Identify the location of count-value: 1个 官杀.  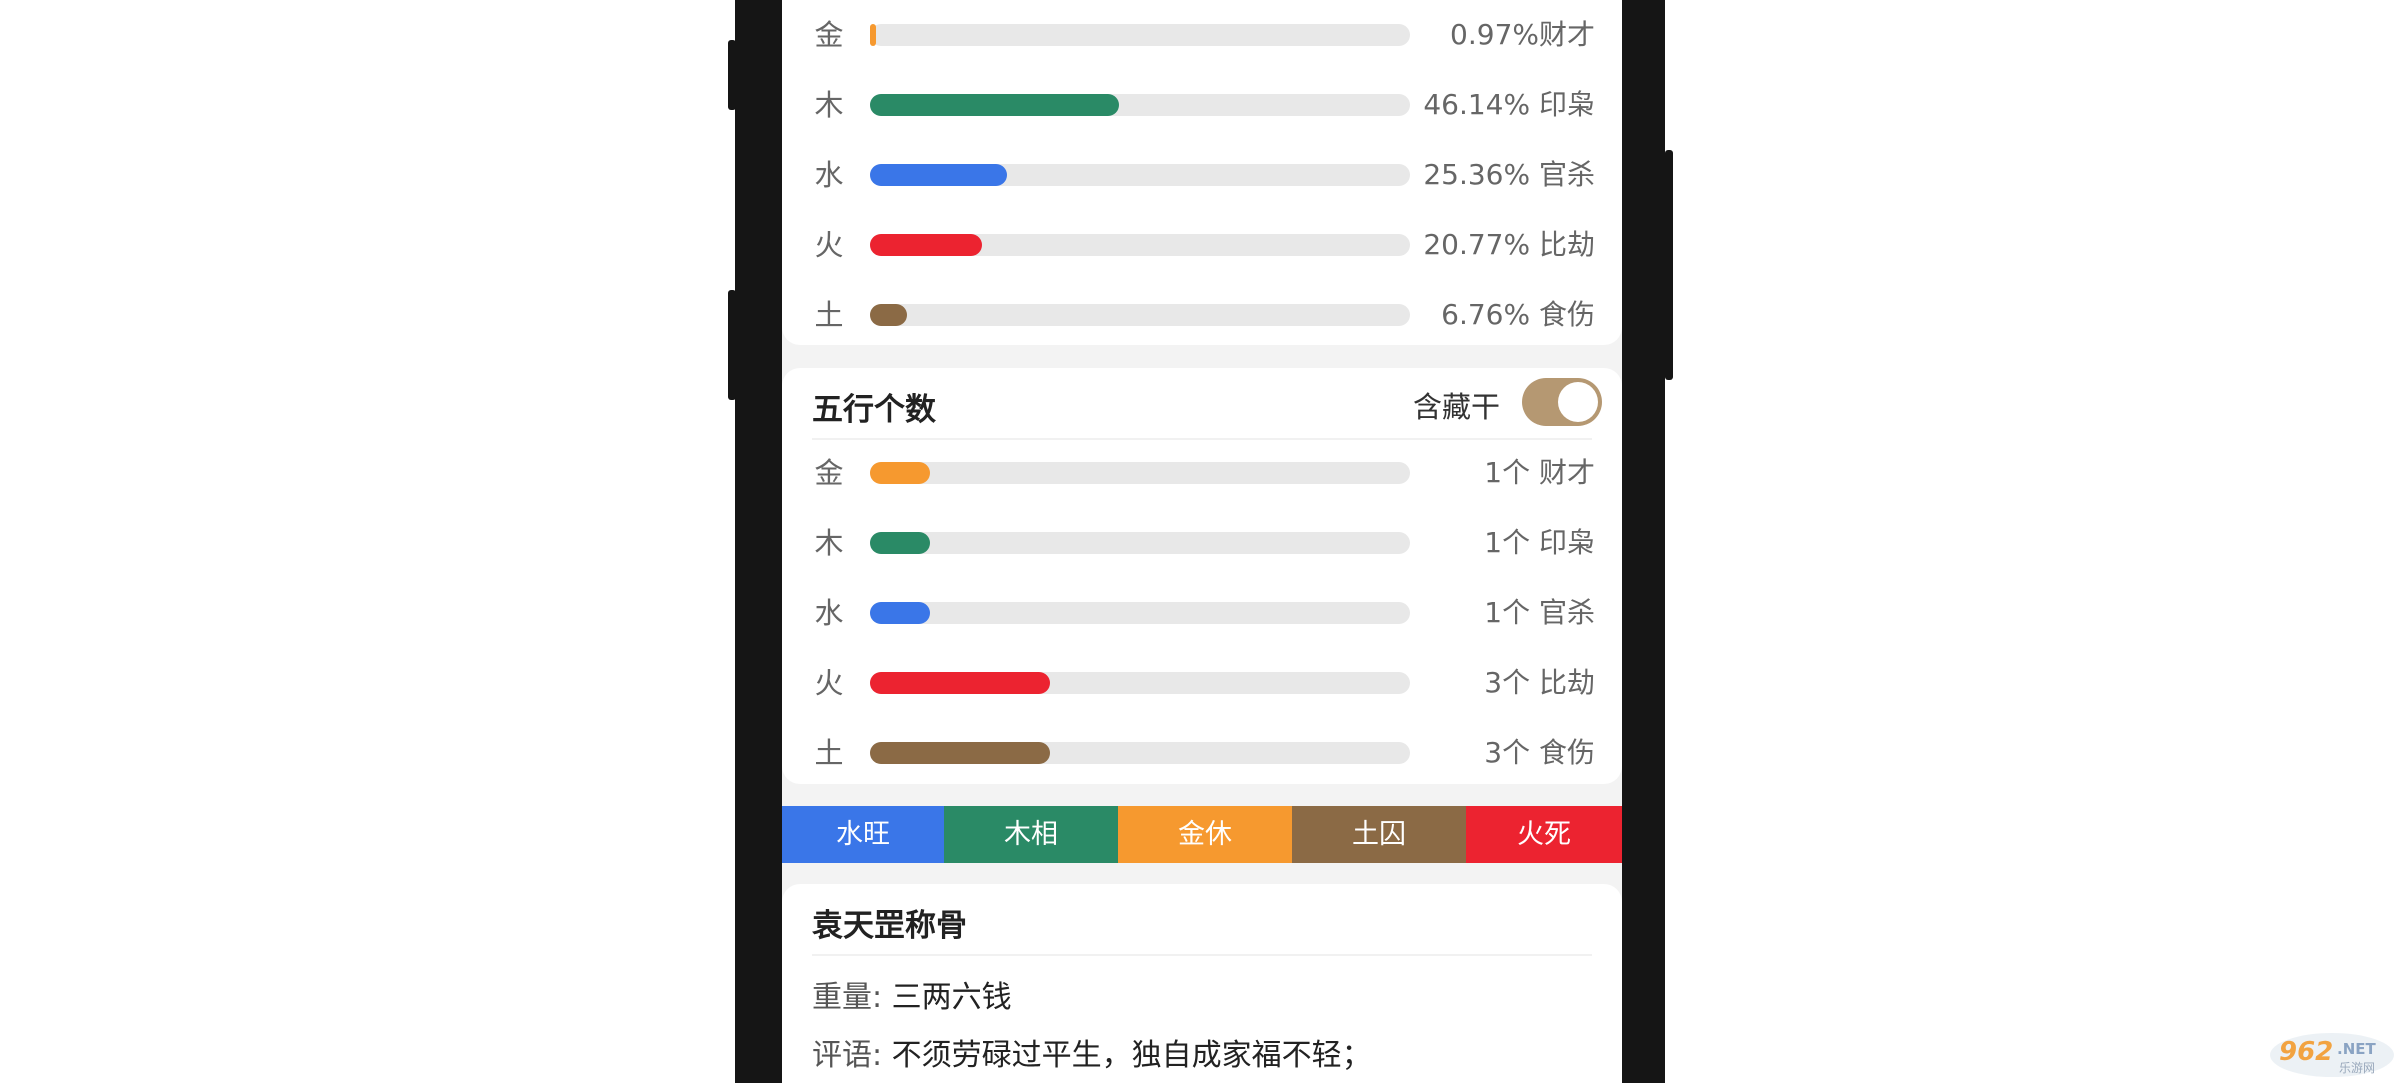
(1539, 612).